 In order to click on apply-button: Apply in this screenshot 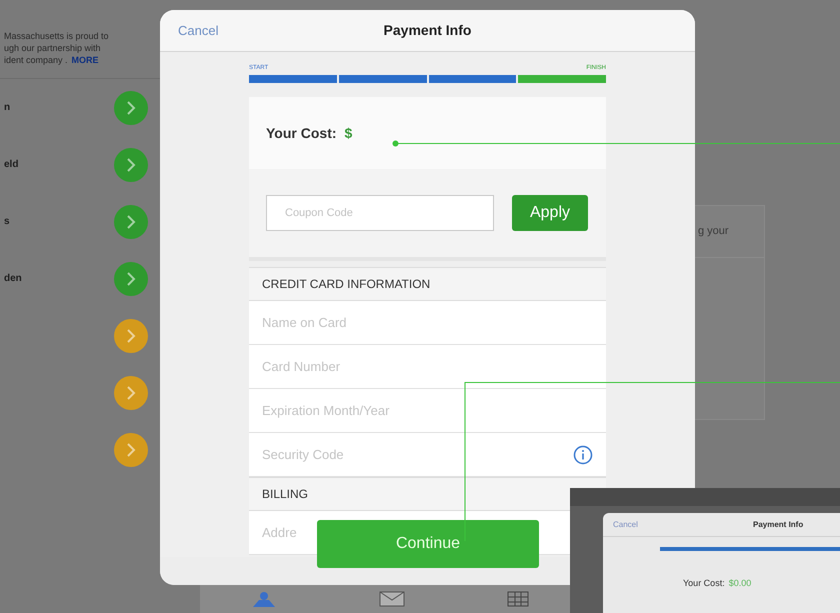, I will do `click(550, 213)`.